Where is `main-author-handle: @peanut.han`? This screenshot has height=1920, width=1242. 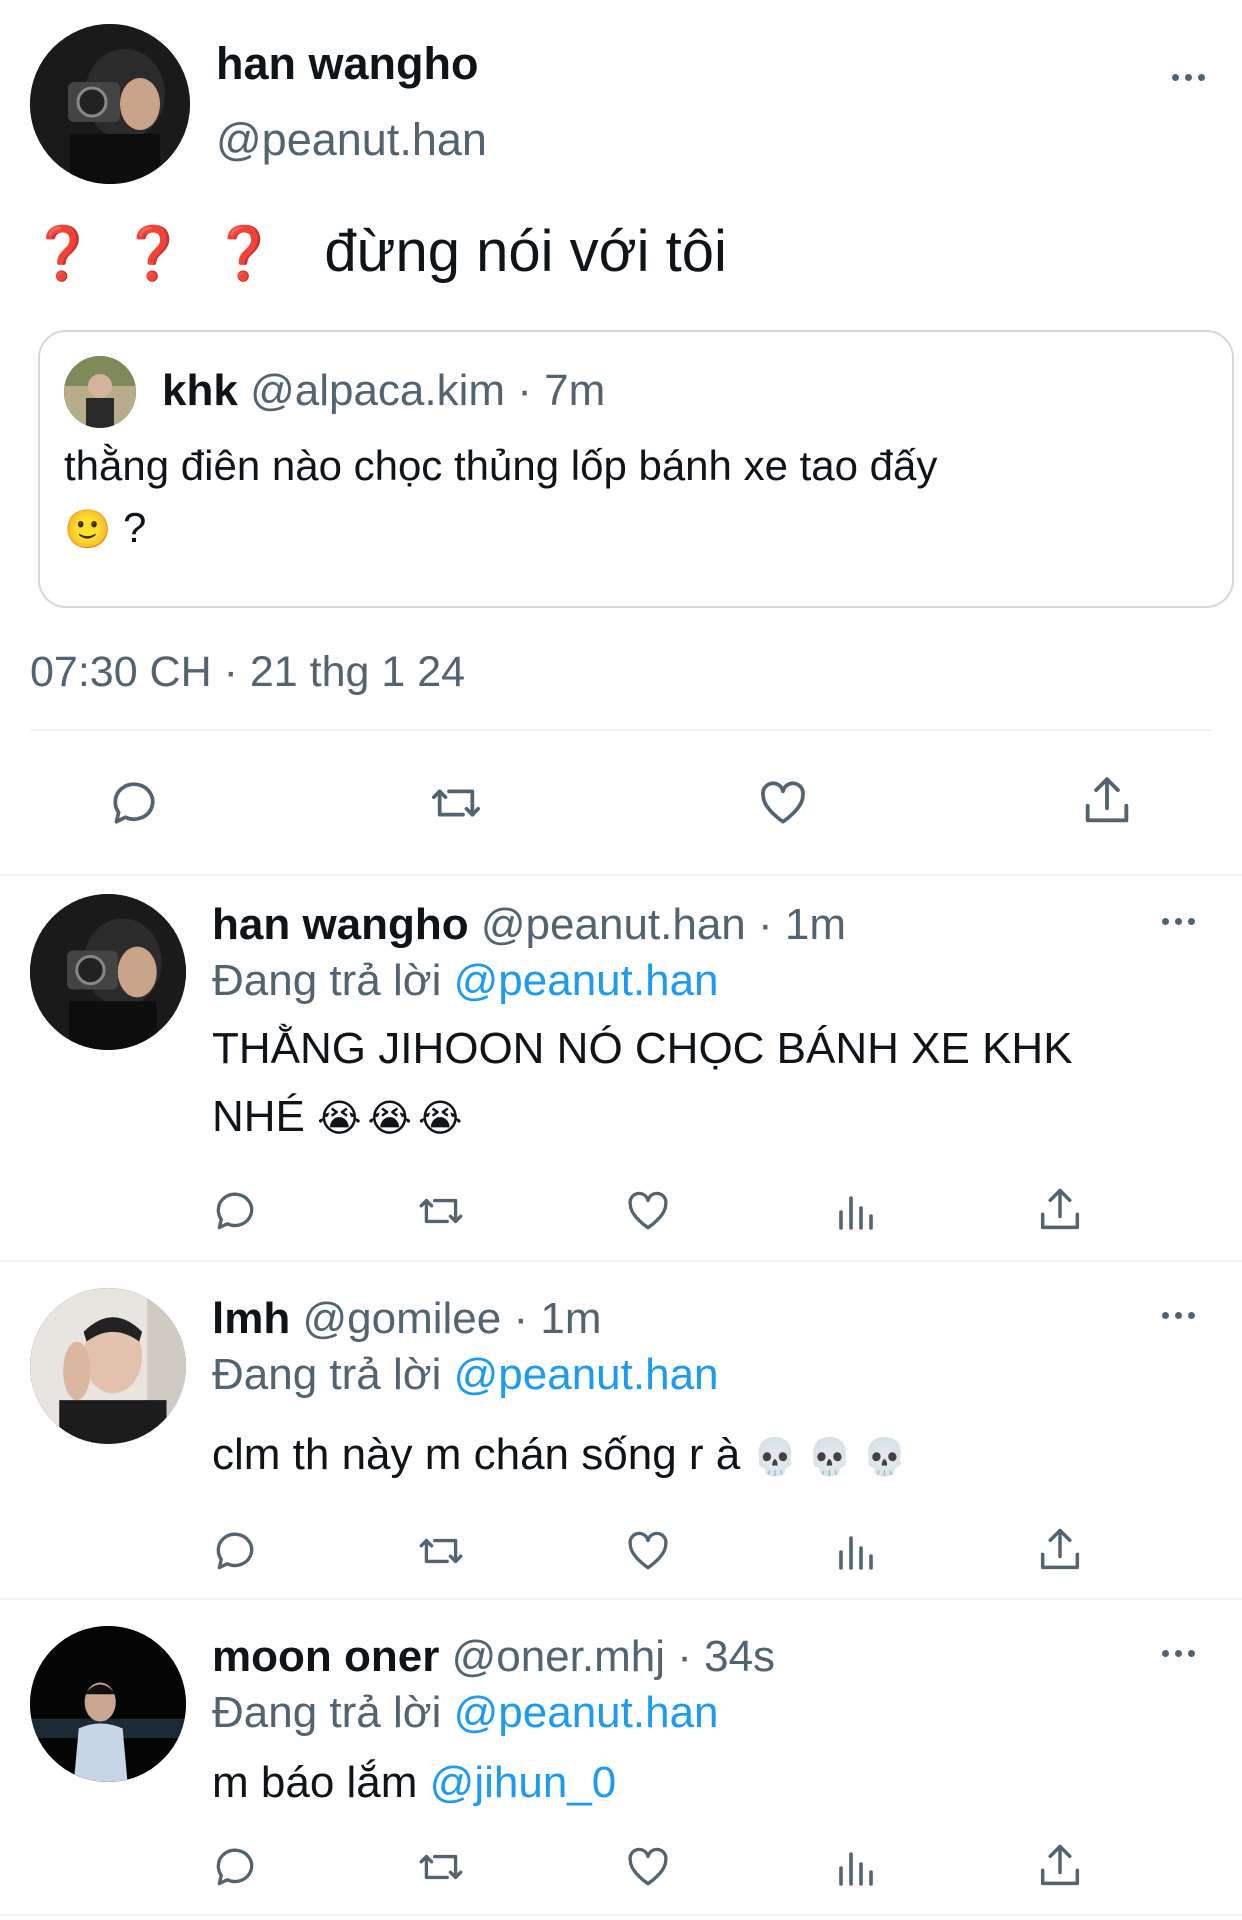
main-author-handle: @peanut.han is located at coordinates (351, 140).